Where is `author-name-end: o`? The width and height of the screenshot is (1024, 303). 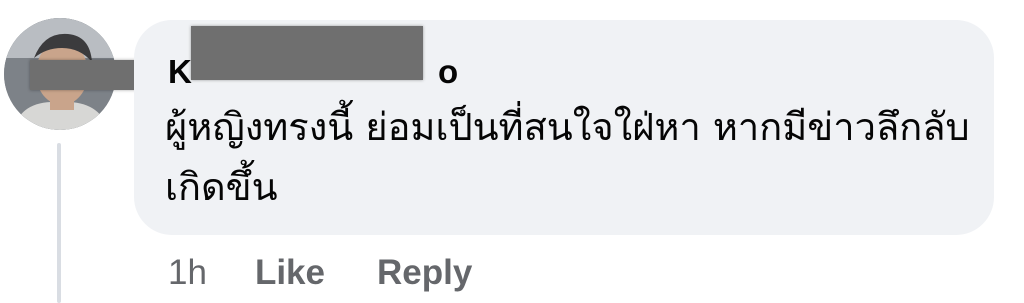 author-name-end: o is located at coordinates (448, 71).